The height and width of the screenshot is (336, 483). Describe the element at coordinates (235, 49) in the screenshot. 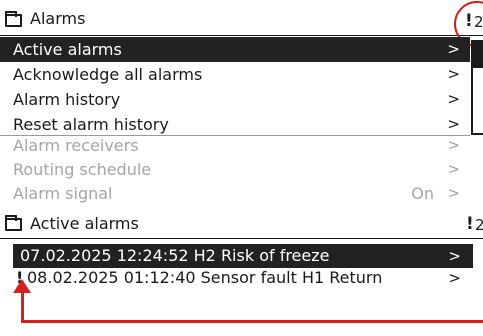

I see `menu-item-active-alarms: Active alarms >` at that location.